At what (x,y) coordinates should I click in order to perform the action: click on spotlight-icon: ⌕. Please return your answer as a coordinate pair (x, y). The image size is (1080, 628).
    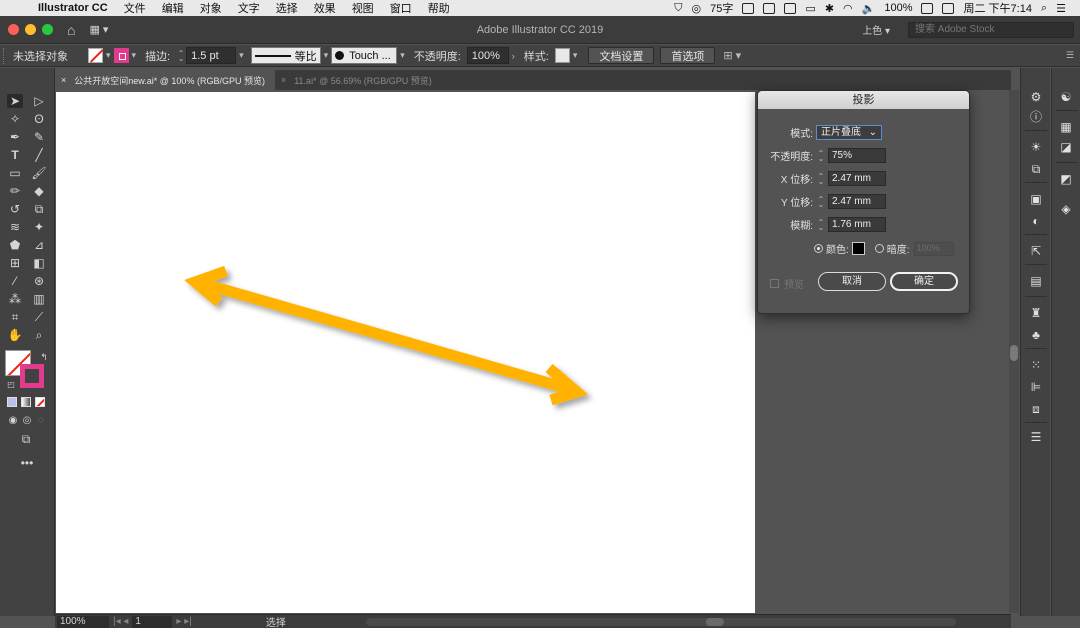
    Looking at the image, I should click on (1044, 8).